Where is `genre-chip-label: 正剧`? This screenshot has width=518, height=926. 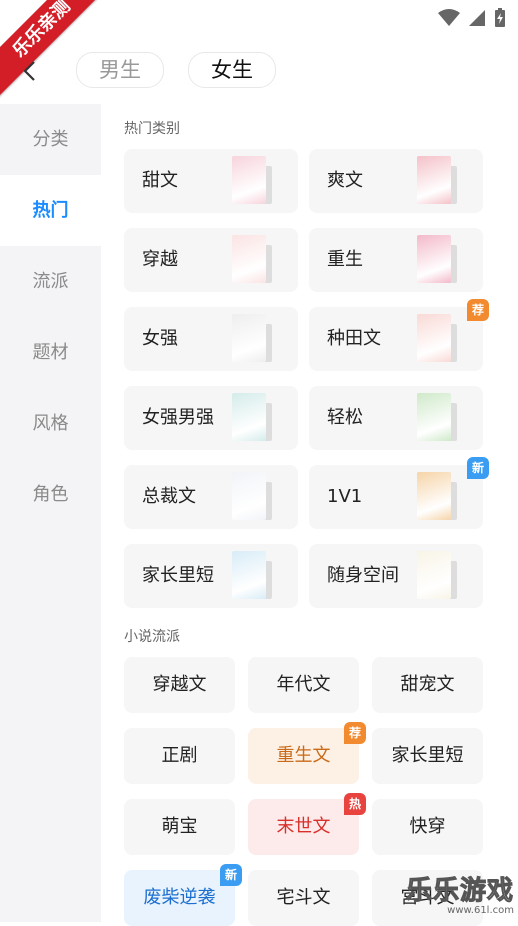 genre-chip-label: 正剧 is located at coordinates (179, 755).